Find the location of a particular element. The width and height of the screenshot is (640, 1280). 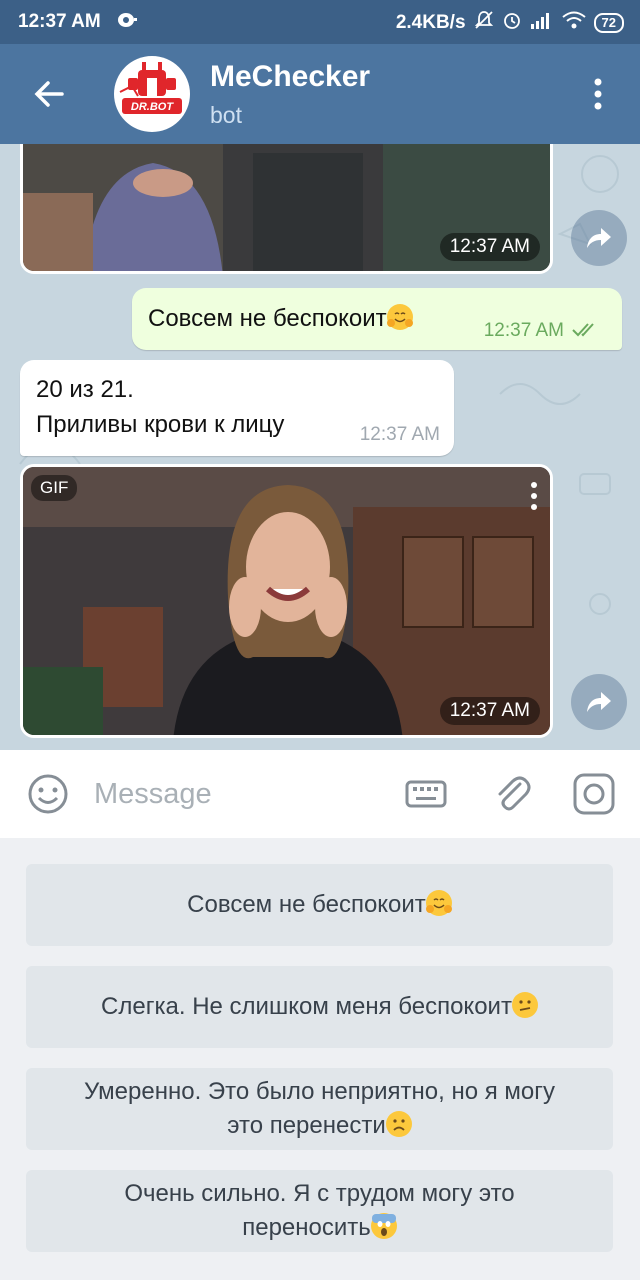

status-bar: 12:37 AM 2.4KB/s 72 is located at coordinates (320, 22).